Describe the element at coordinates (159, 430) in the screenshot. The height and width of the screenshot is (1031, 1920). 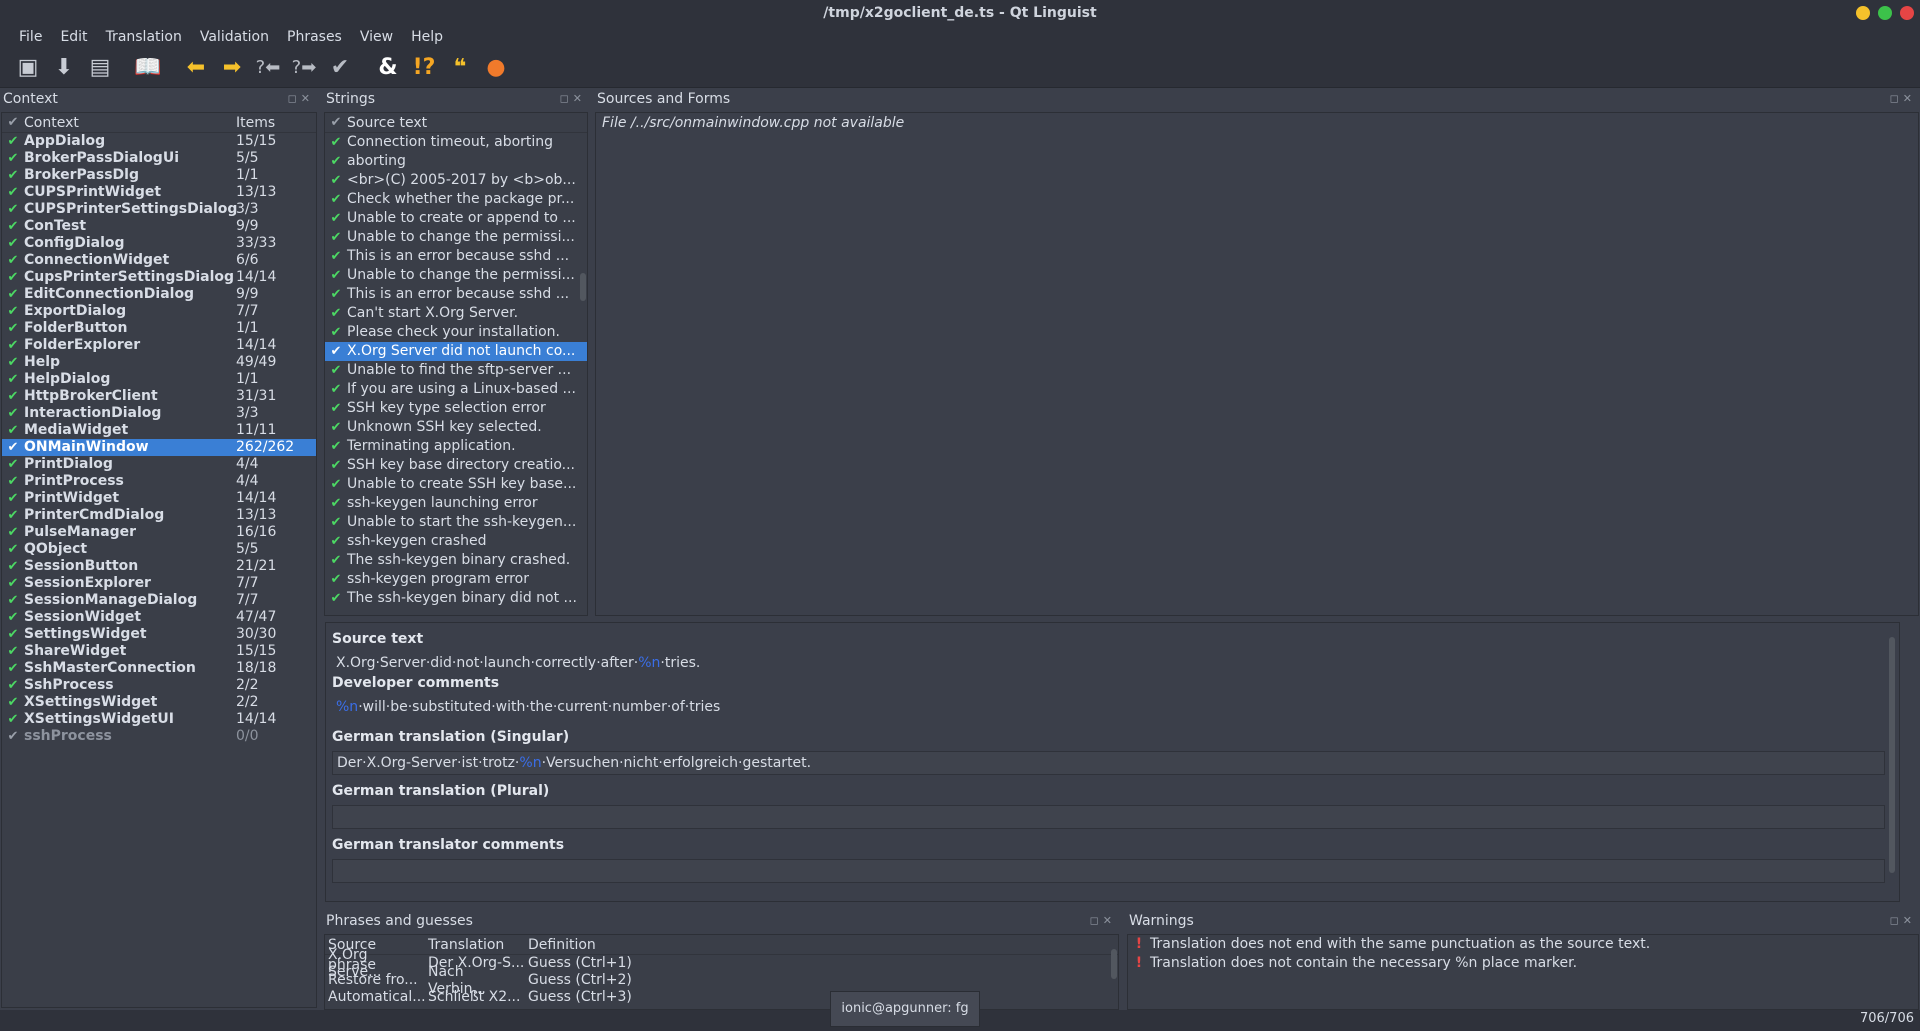
I see `context-row: ✔ MediaWidget 11/11` at that location.